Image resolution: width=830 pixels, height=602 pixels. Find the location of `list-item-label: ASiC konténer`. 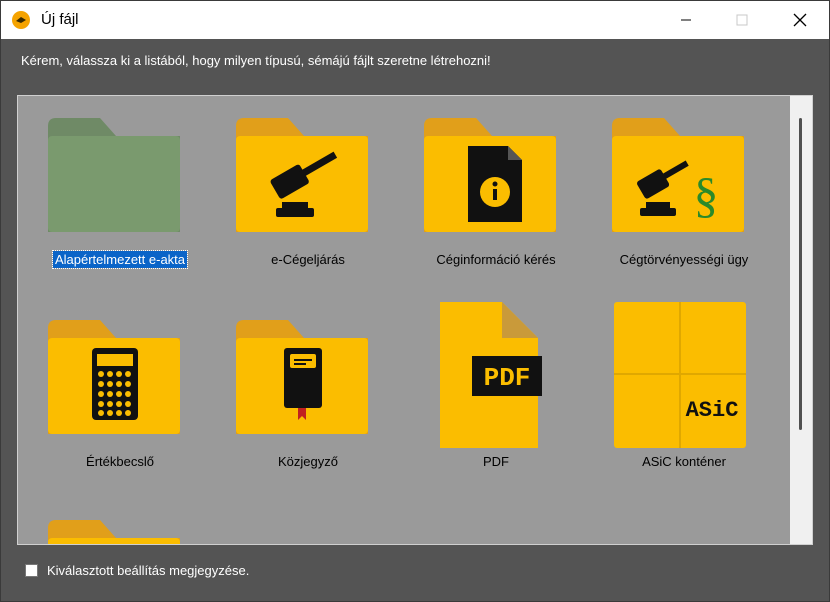

list-item-label: ASiC konténer is located at coordinates (684, 461).